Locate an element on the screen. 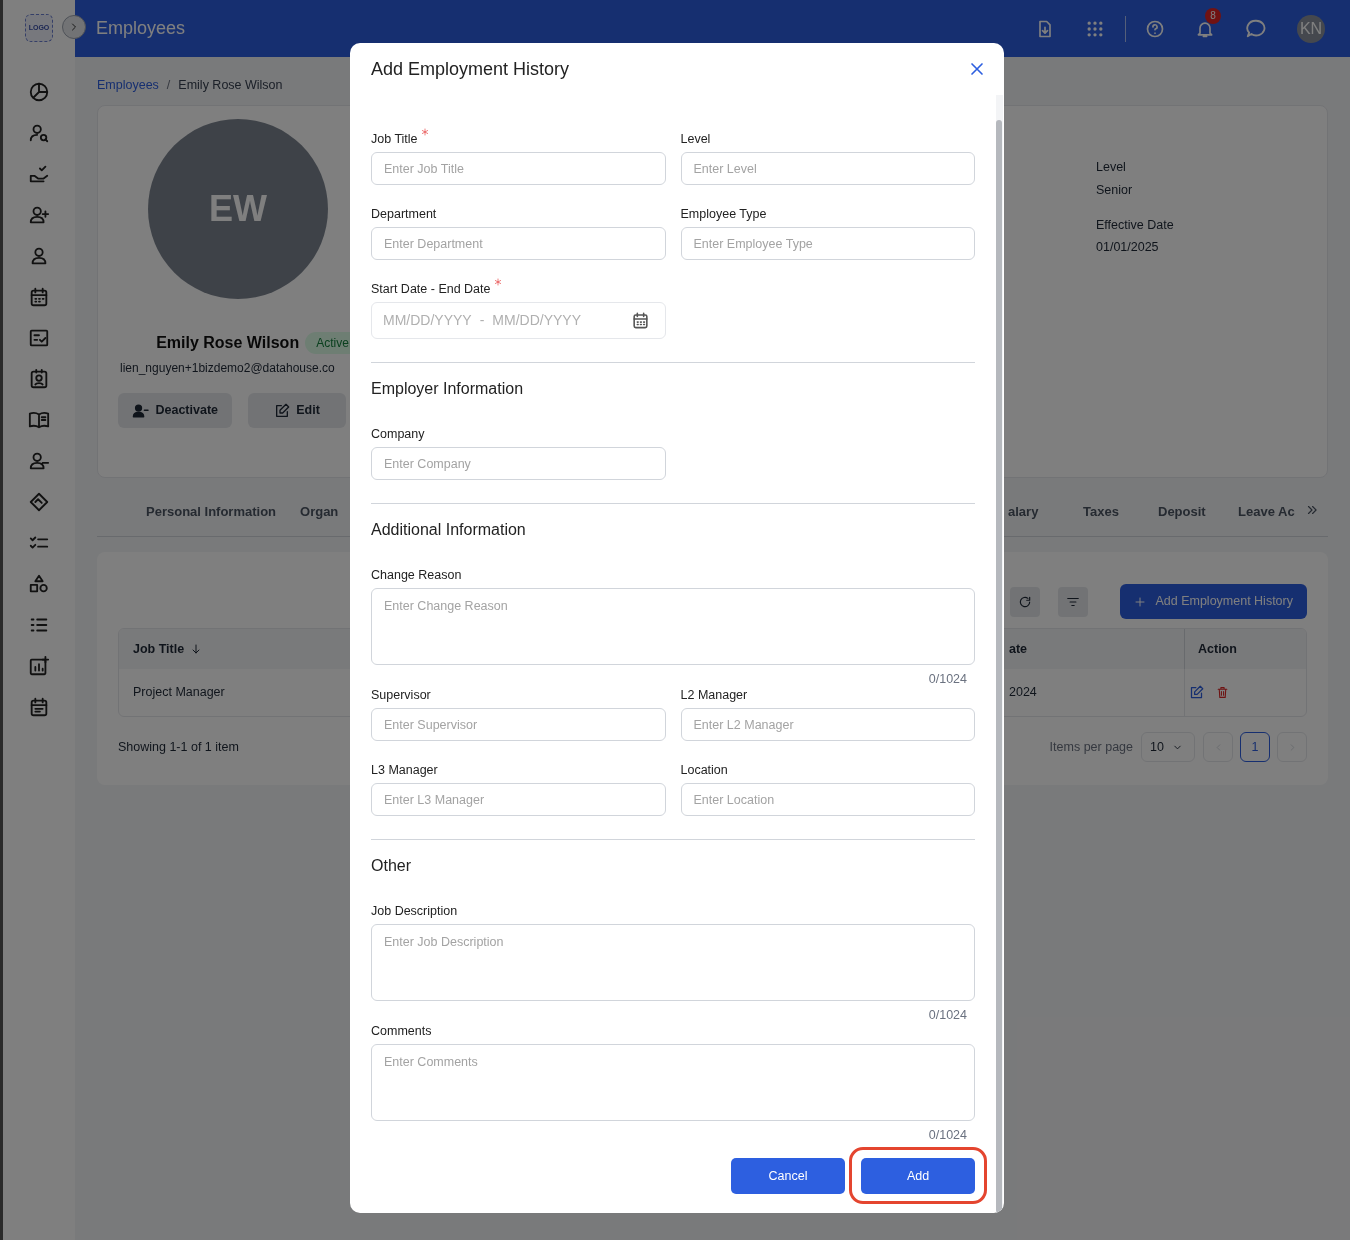  start-date-placeholder: MM/DD/YYYY is located at coordinates (427, 320).